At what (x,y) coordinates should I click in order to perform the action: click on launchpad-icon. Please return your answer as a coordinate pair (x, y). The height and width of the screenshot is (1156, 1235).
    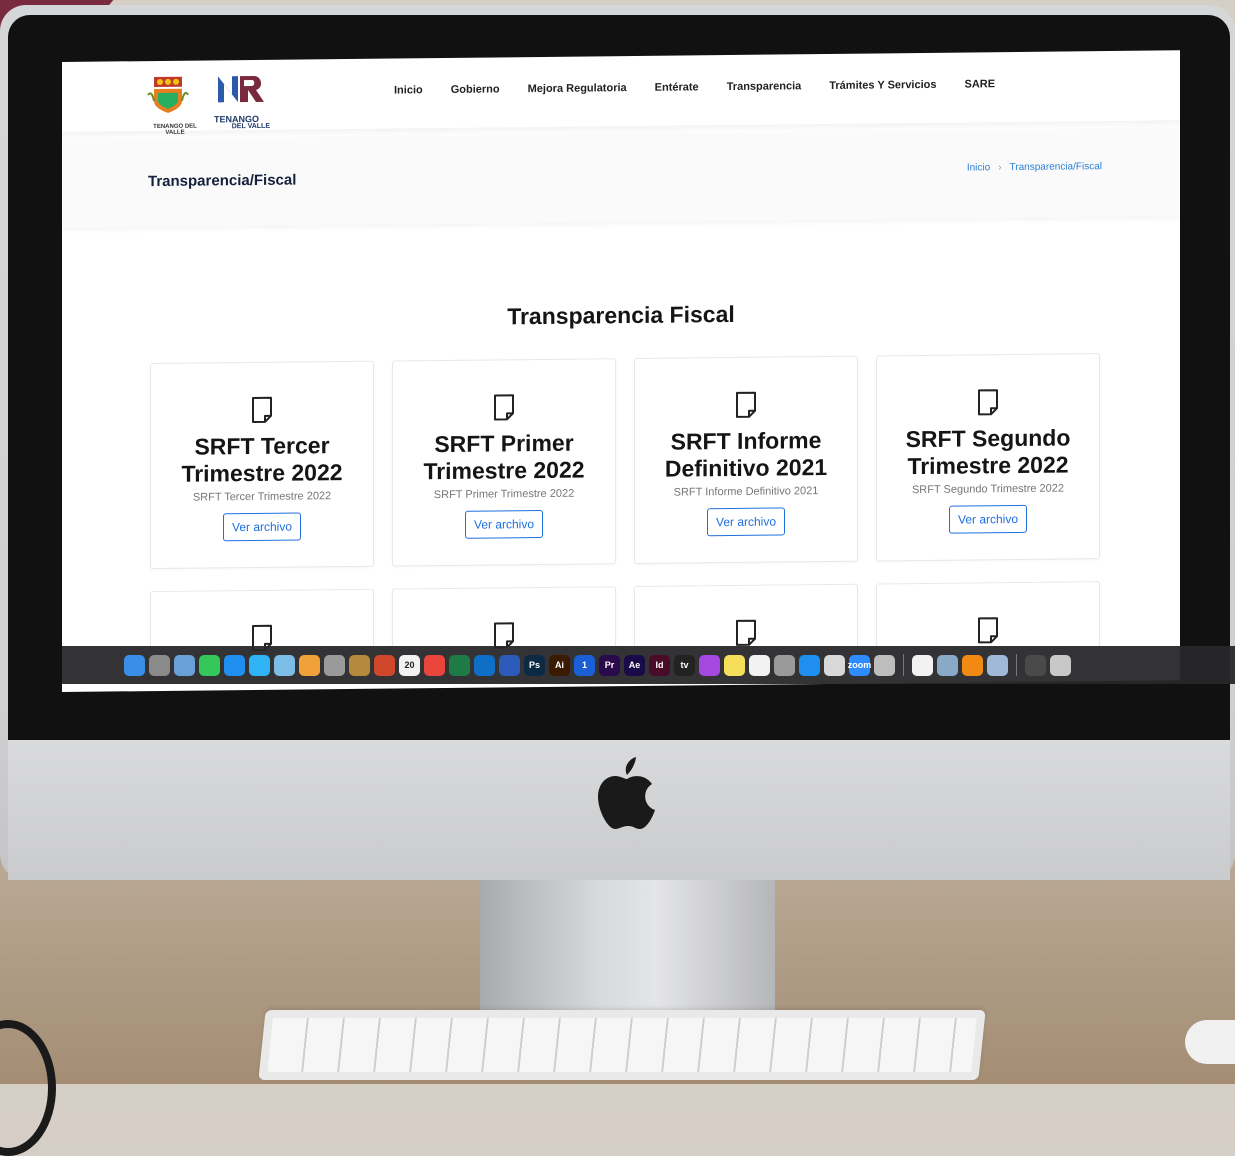
    Looking at the image, I should click on (334, 665).